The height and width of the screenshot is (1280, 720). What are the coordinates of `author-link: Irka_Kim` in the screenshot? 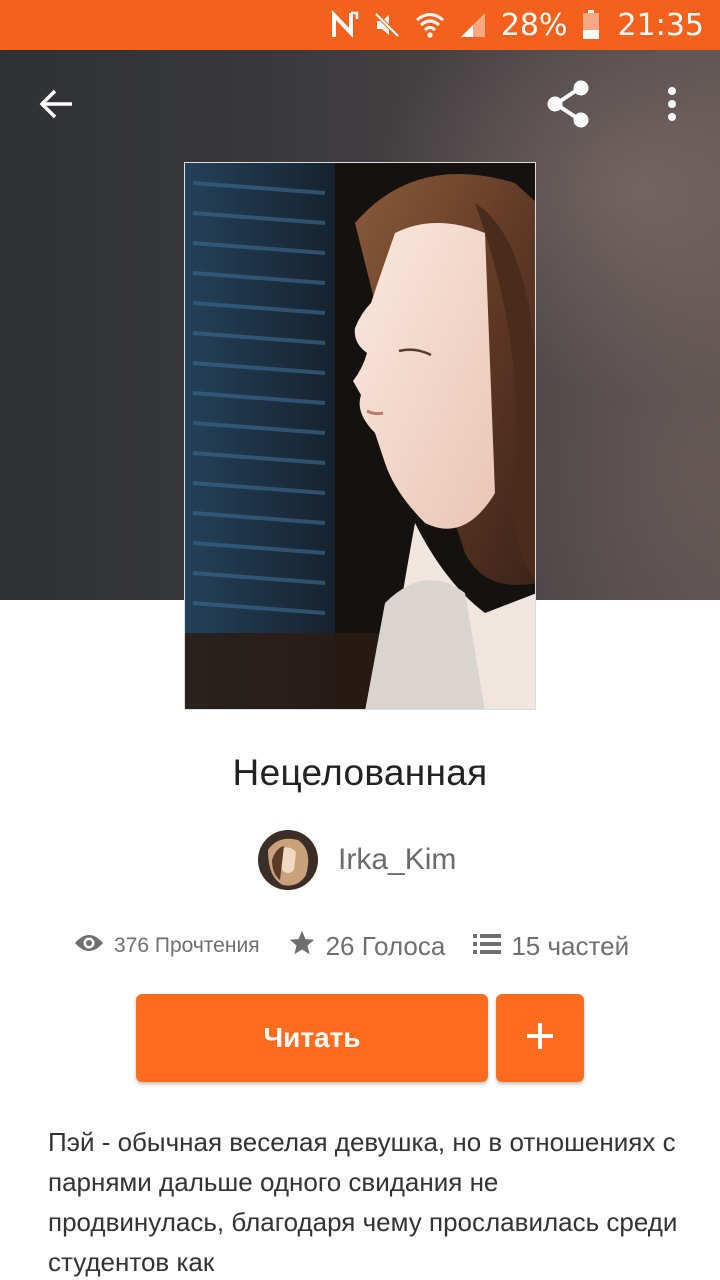 It's located at (357, 860).